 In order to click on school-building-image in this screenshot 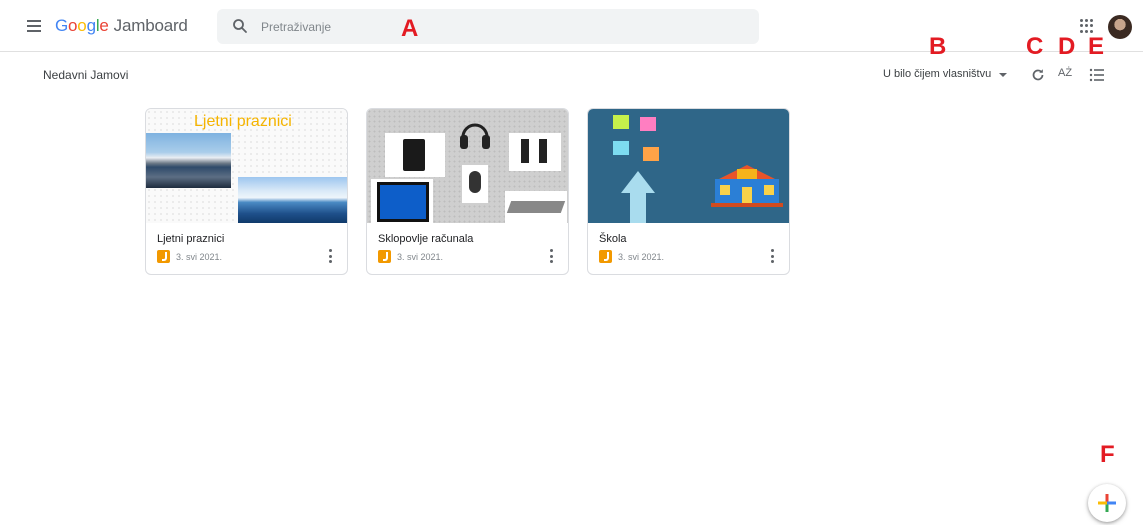, I will do `click(747, 186)`.